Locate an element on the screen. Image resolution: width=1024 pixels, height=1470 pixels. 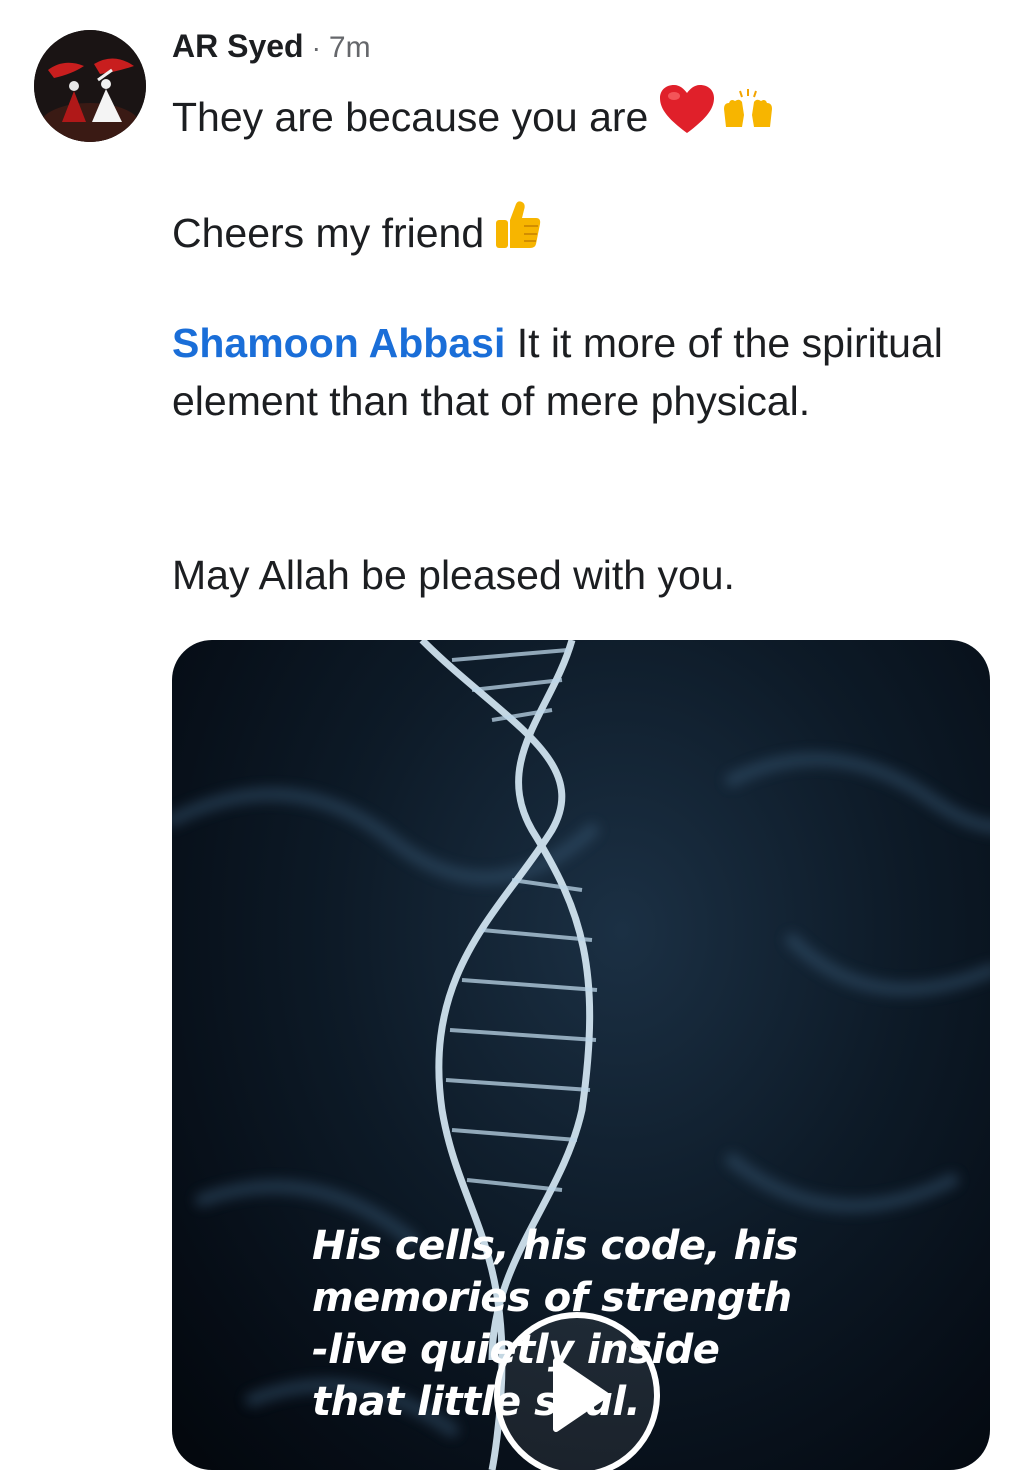
avatar-image is located at coordinates (90, 86).